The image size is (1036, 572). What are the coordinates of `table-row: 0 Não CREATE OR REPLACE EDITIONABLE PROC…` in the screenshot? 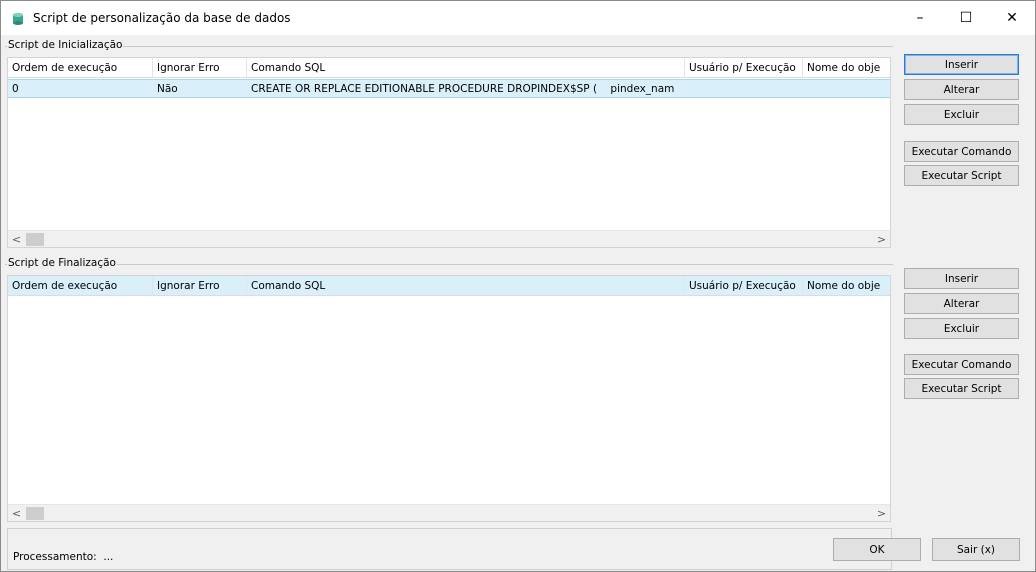 It's located at (449, 88).